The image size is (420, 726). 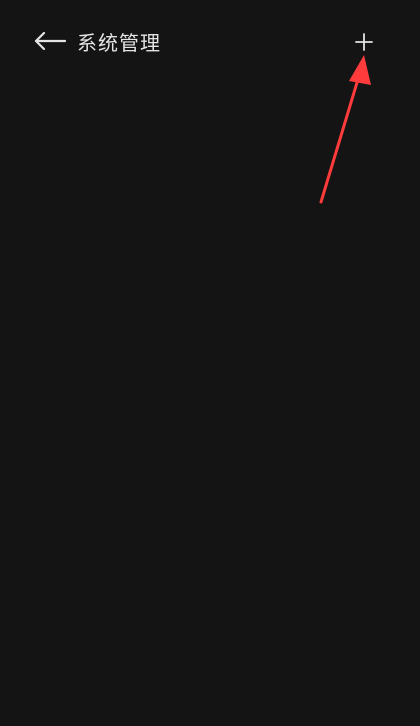 What do you see at coordinates (119, 43) in the screenshot?
I see `page-title: 系统管理` at bounding box center [119, 43].